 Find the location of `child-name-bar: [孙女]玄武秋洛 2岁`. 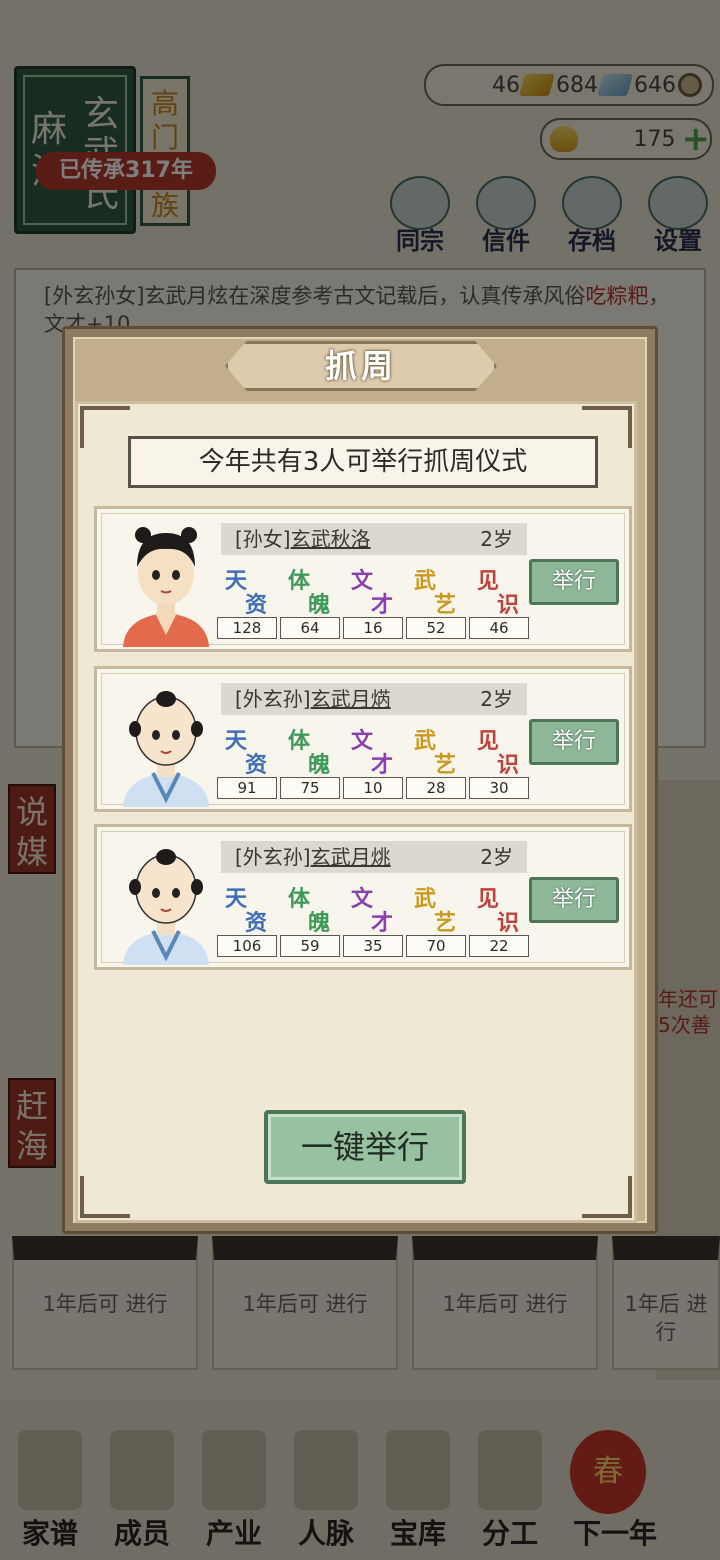

child-name-bar: [孙女]玄武秋洛 2岁 is located at coordinates (374, 539).